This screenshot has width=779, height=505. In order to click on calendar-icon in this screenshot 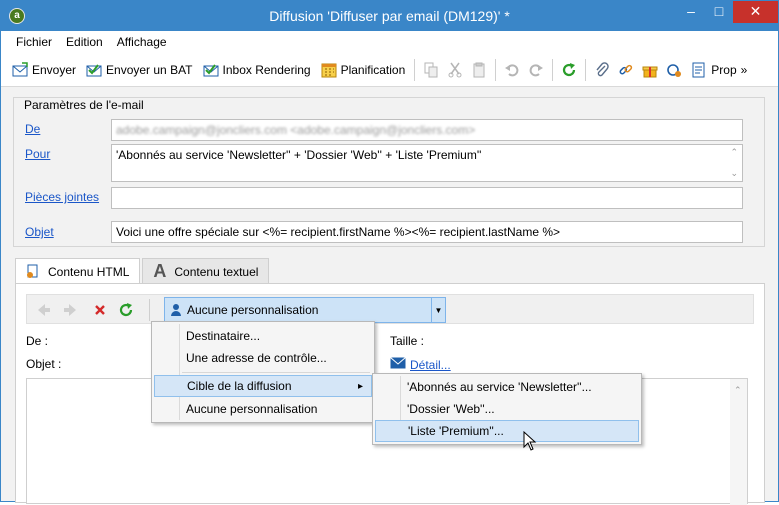, I will do `click(329, 70)`.